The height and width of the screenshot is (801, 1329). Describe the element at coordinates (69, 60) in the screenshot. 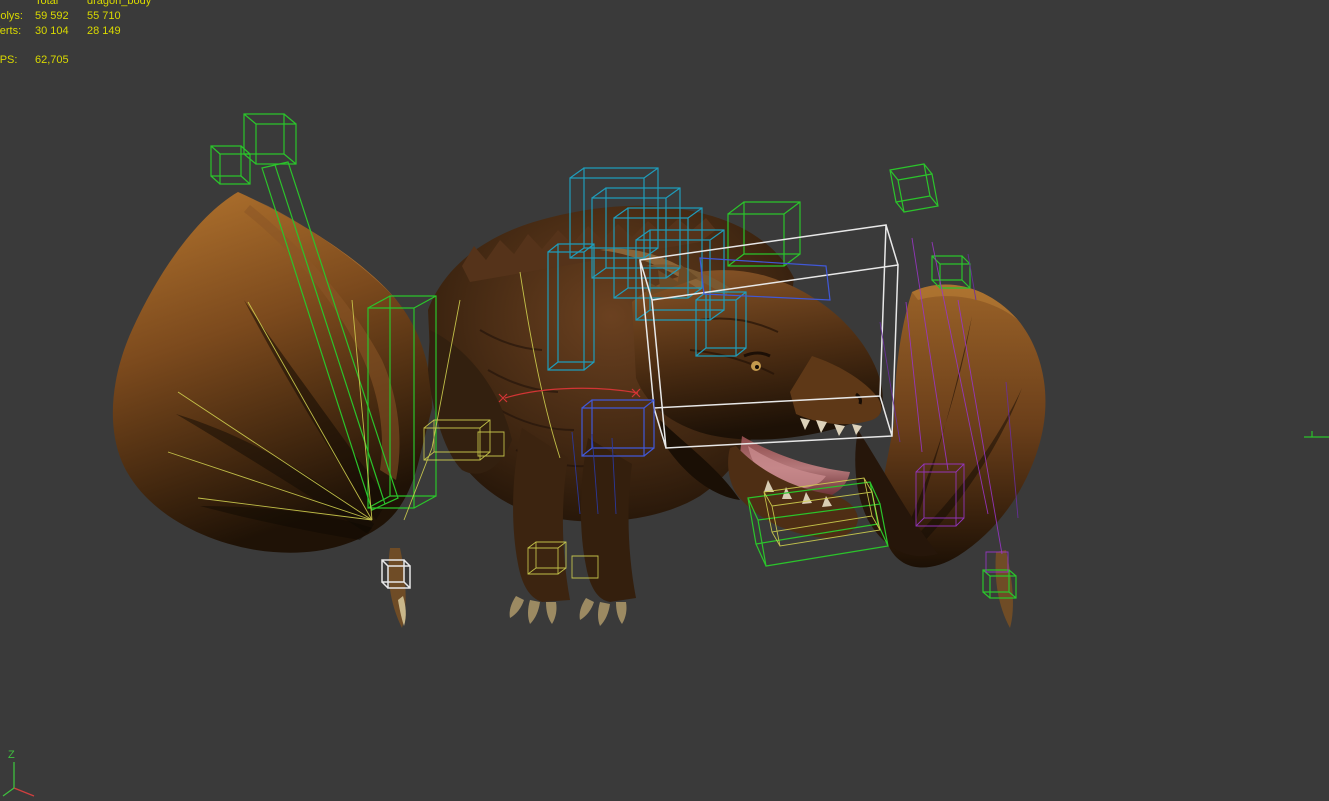

I see `fps-row: FPS: 62,705` at that location.